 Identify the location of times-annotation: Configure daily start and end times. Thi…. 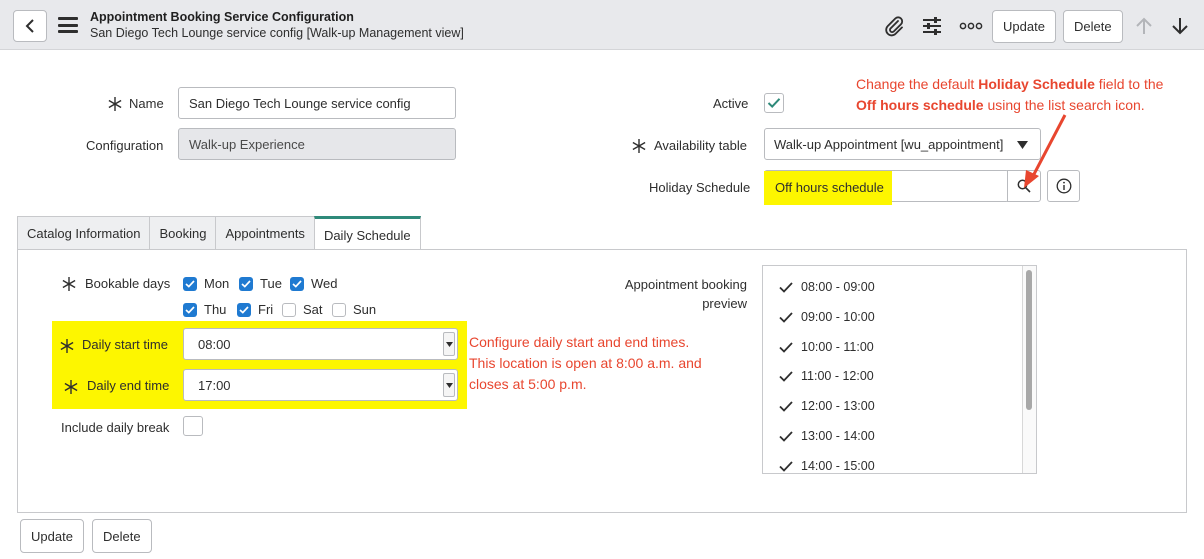
(585, 363).